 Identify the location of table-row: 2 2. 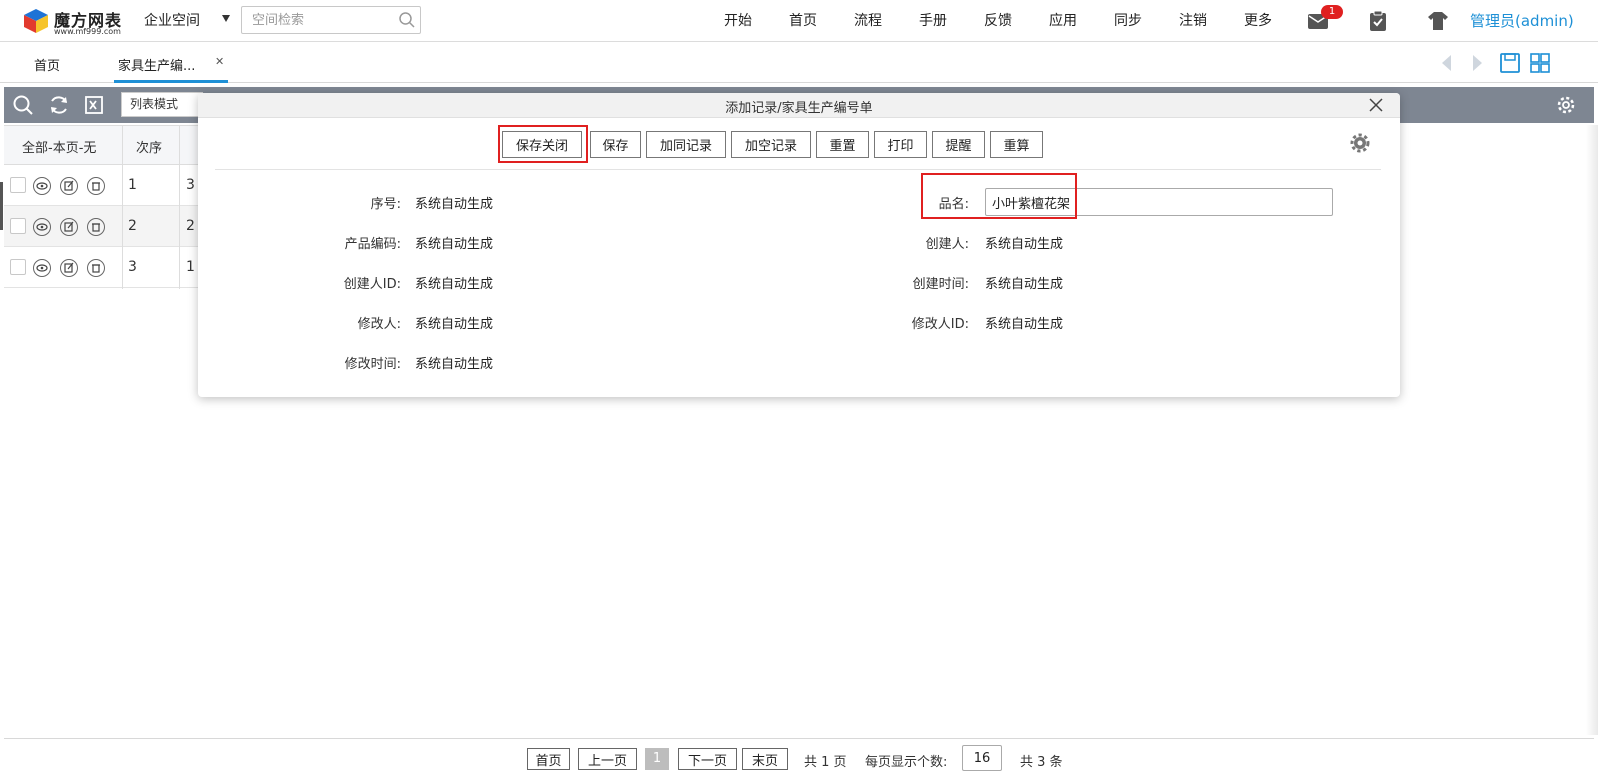
(102, 226).